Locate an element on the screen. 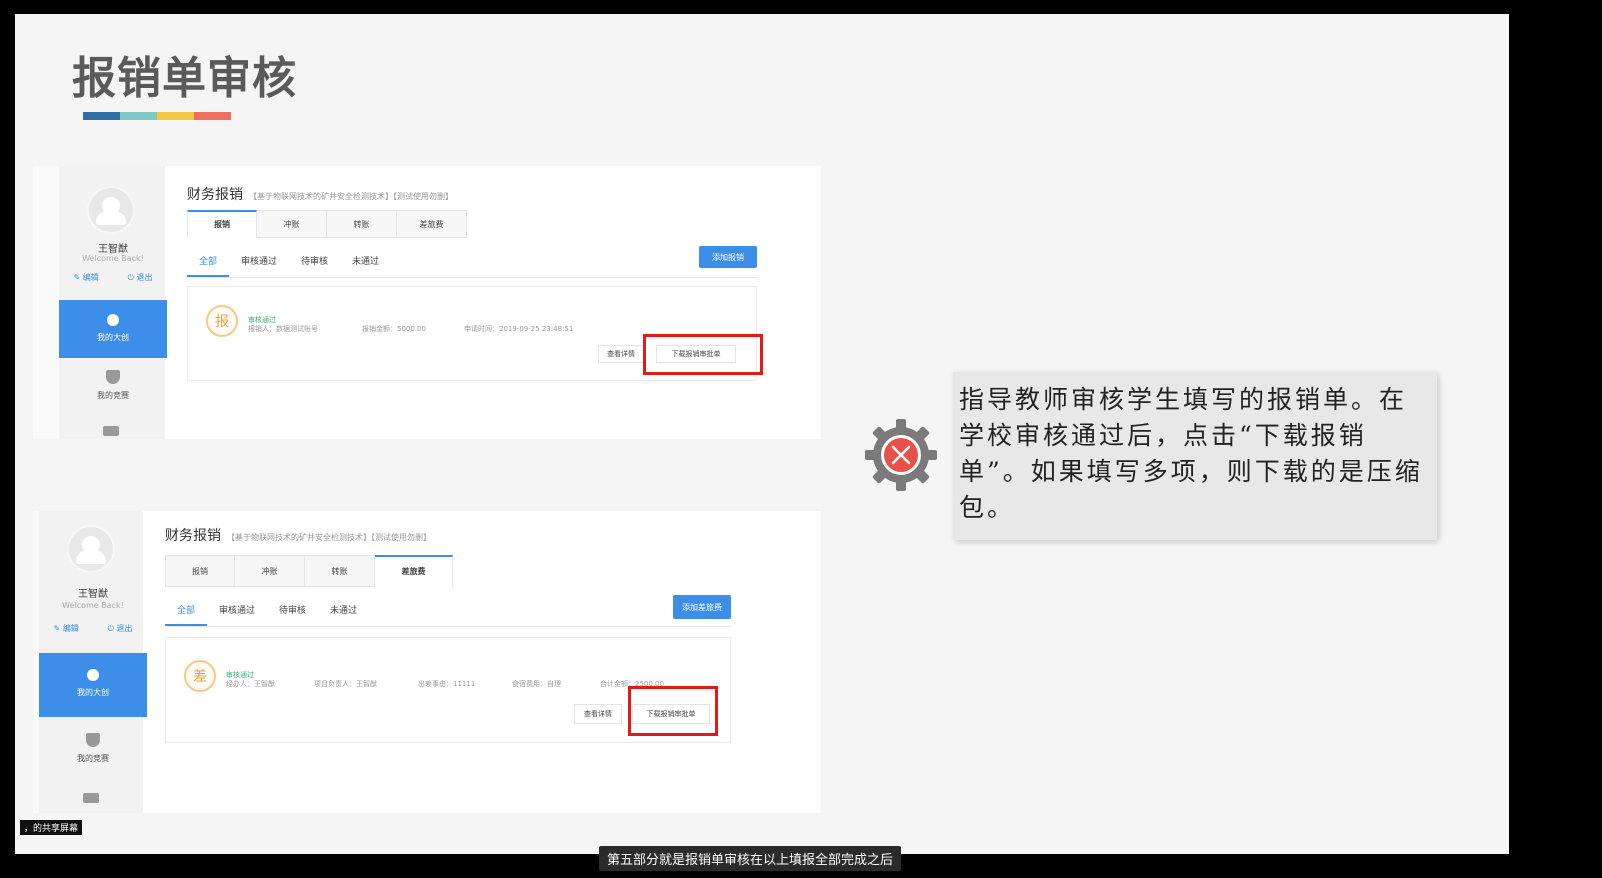  project-leader: 项目负责人：王智猷 is located at coordinates (345, 684).